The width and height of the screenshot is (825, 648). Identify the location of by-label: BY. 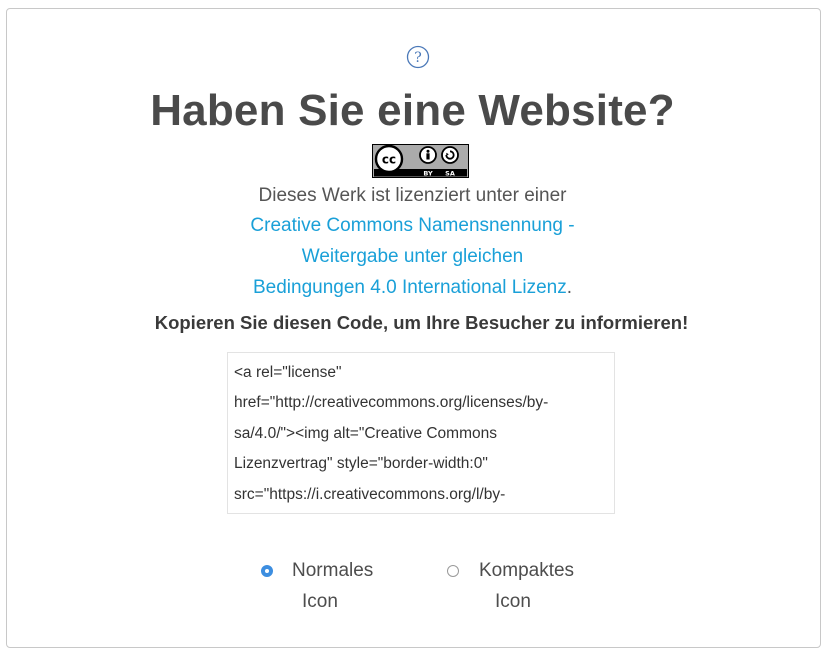
(428, 173).